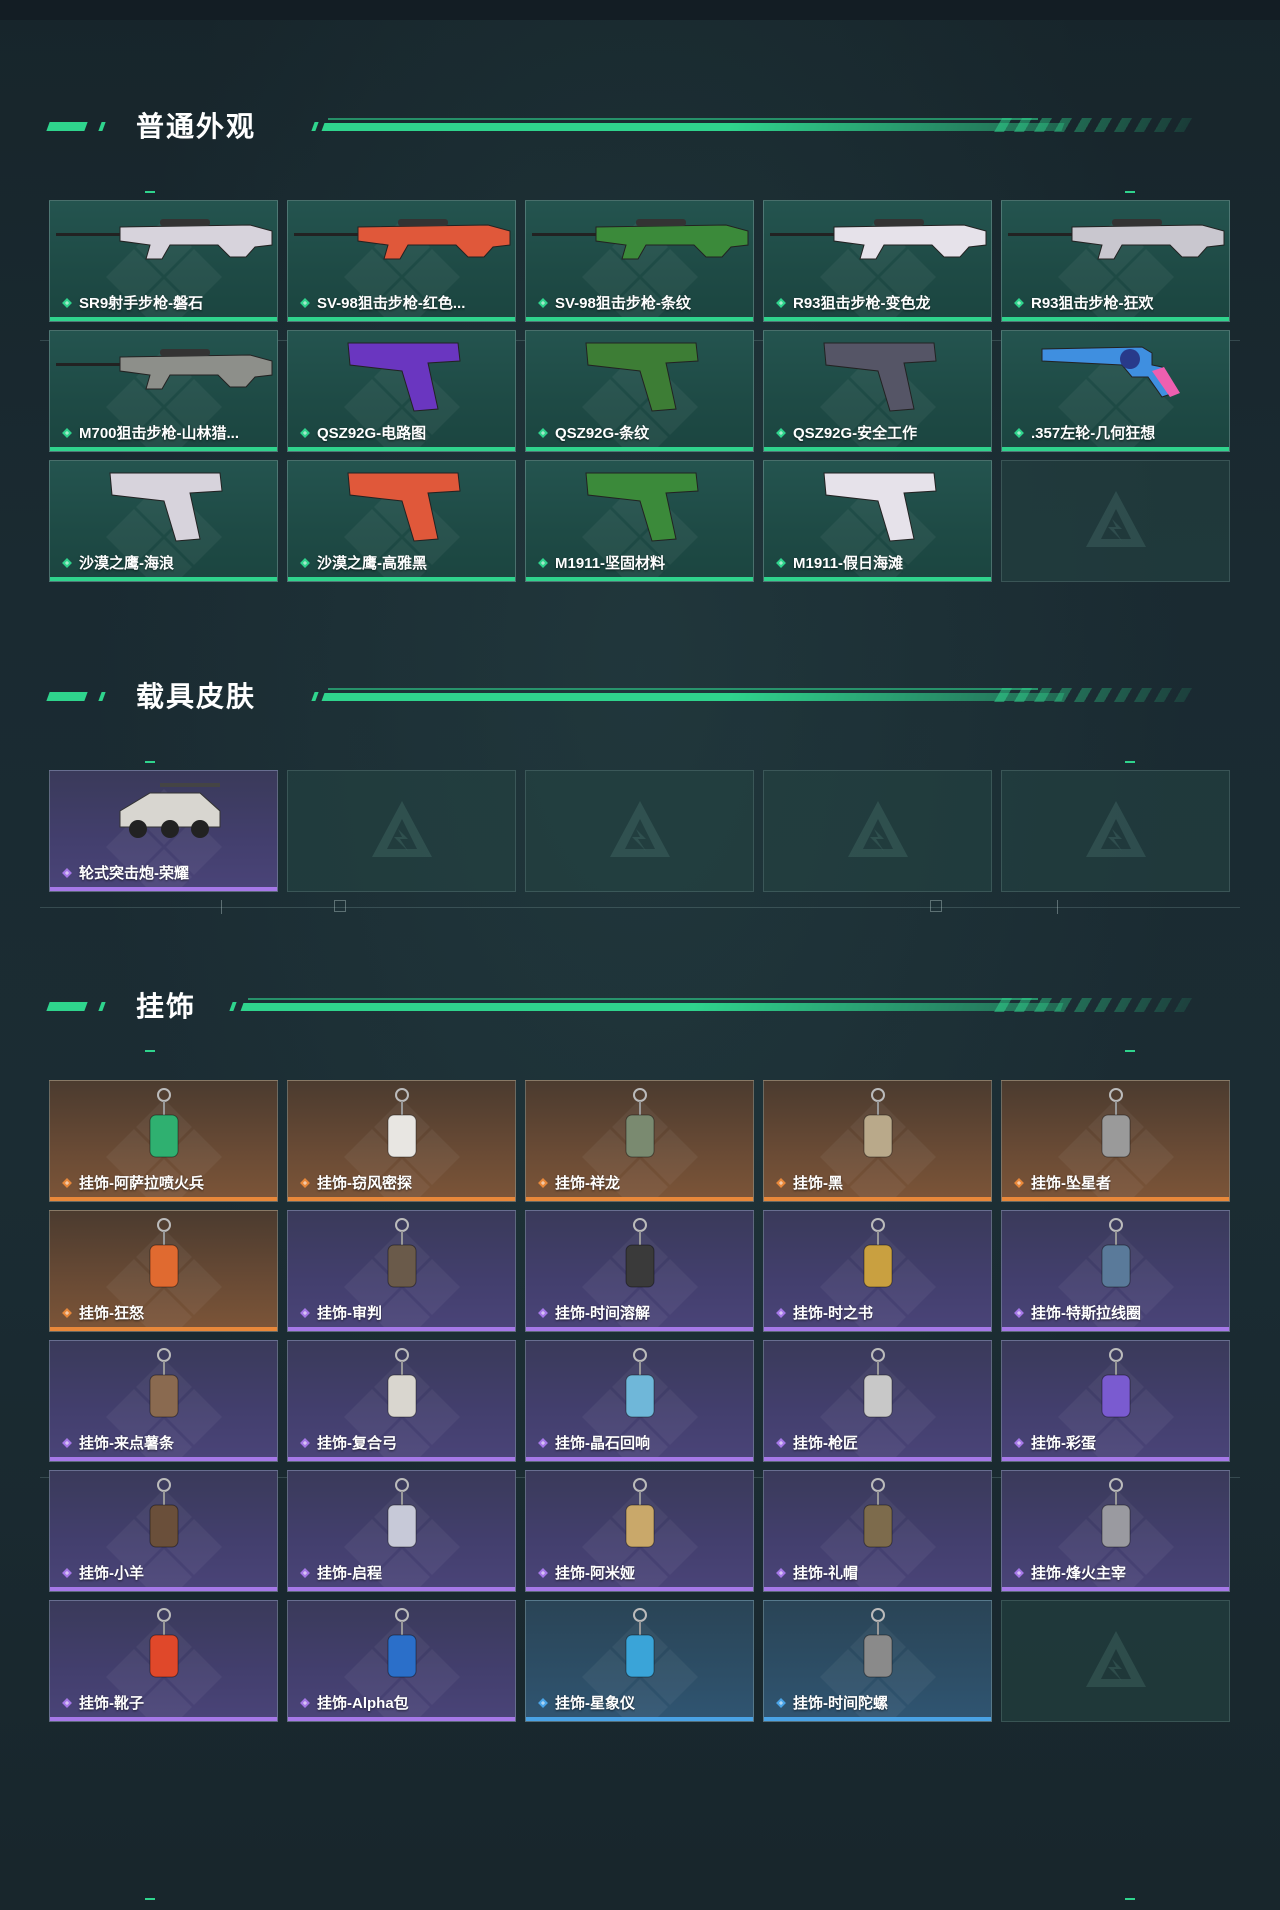 The image size is (1280, 1910). What do you see at coordinates (1115, 1531) in the screenshot?
I see `item-card: 挂饰-烽火主宰` at bounding box center [1115, 1531].